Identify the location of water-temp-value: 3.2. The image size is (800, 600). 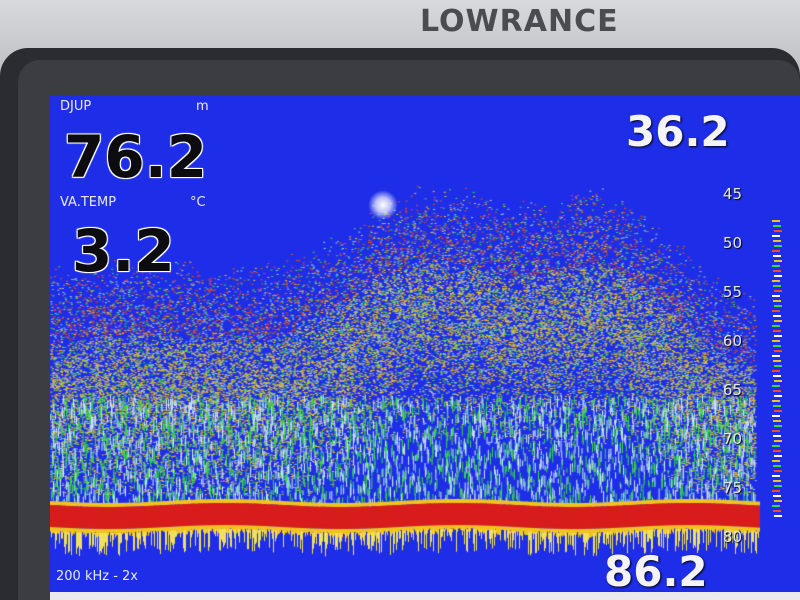
(123, 251).